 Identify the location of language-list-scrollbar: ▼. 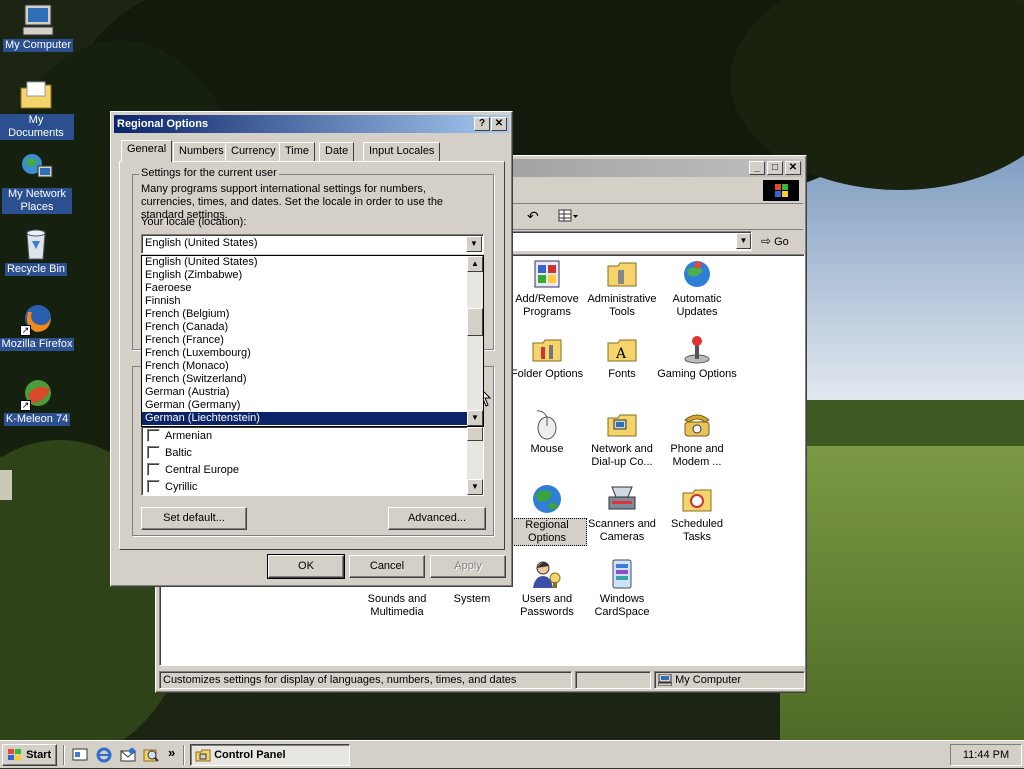
(475, 461).